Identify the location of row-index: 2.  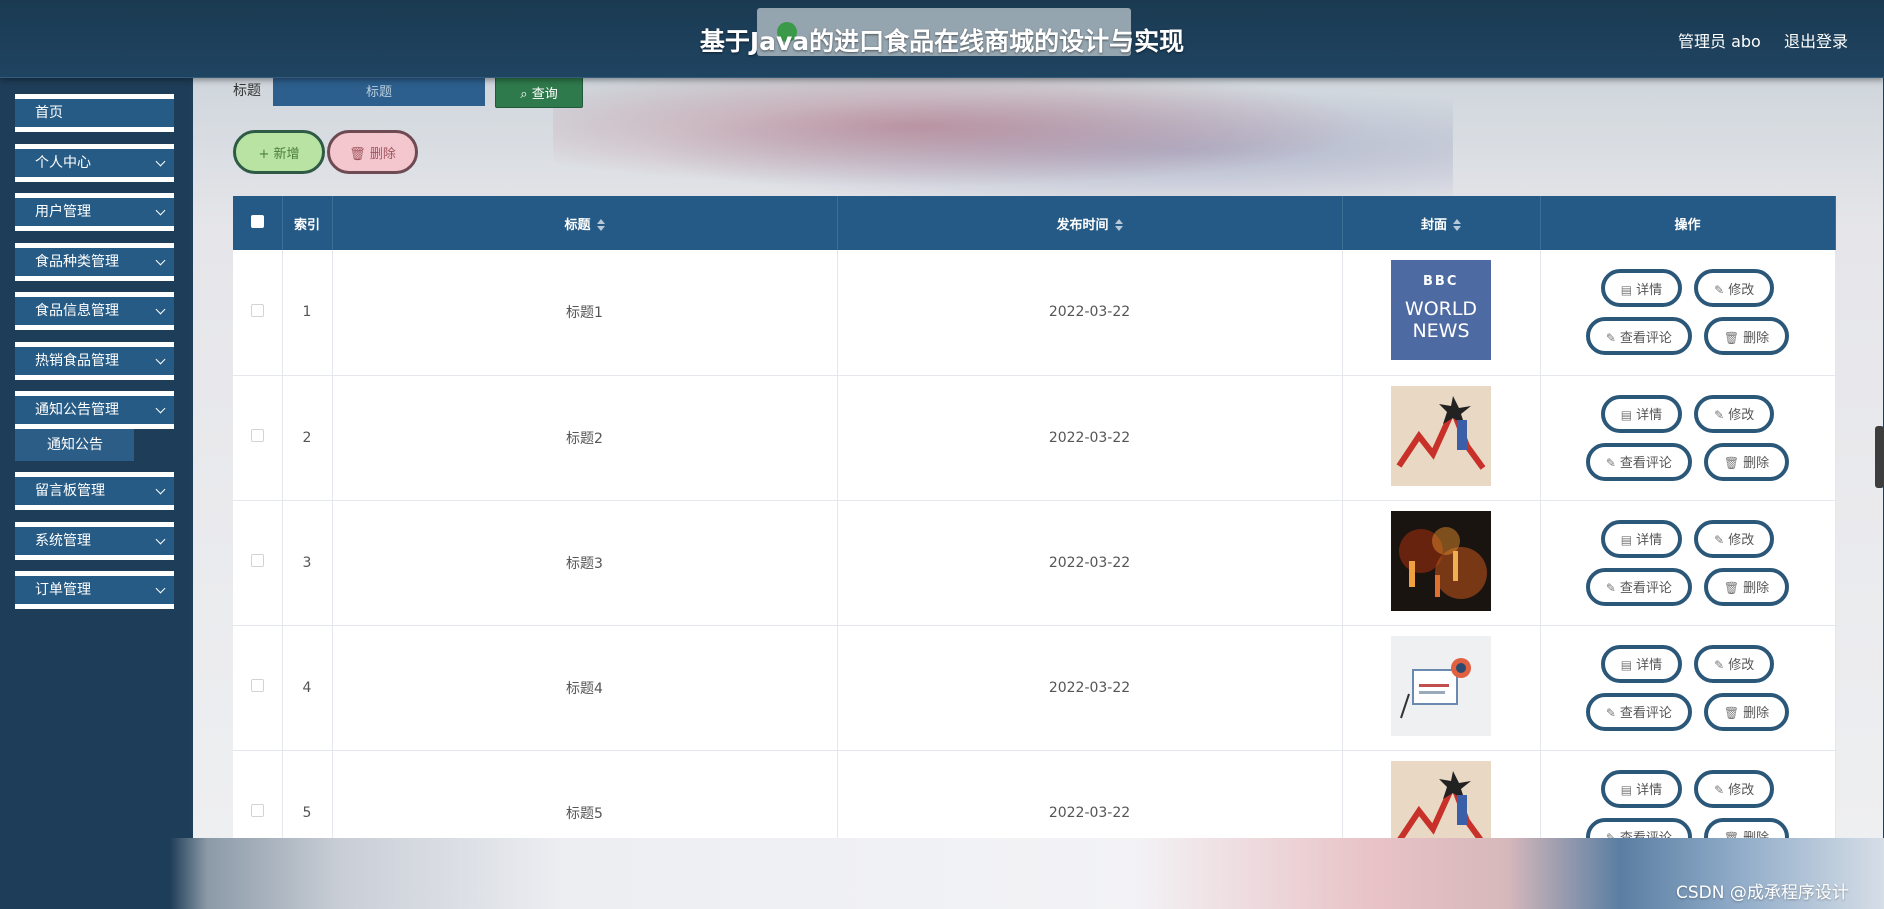
(307, 438).